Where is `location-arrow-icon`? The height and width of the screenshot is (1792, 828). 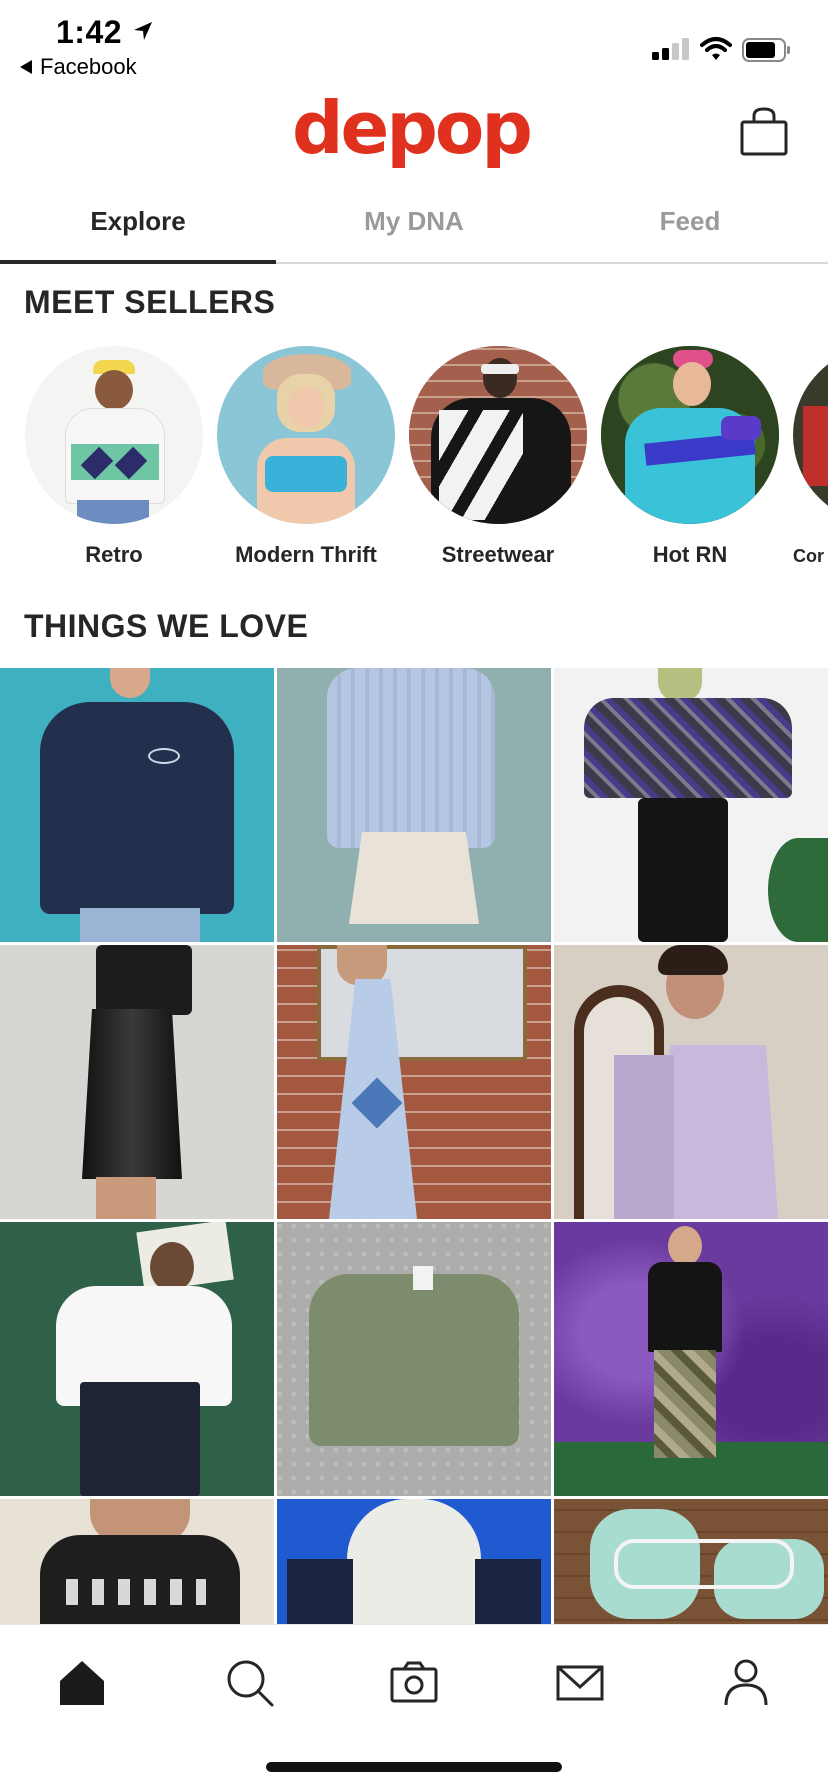
location-arrow-icon is located at coordinates (143, 31).